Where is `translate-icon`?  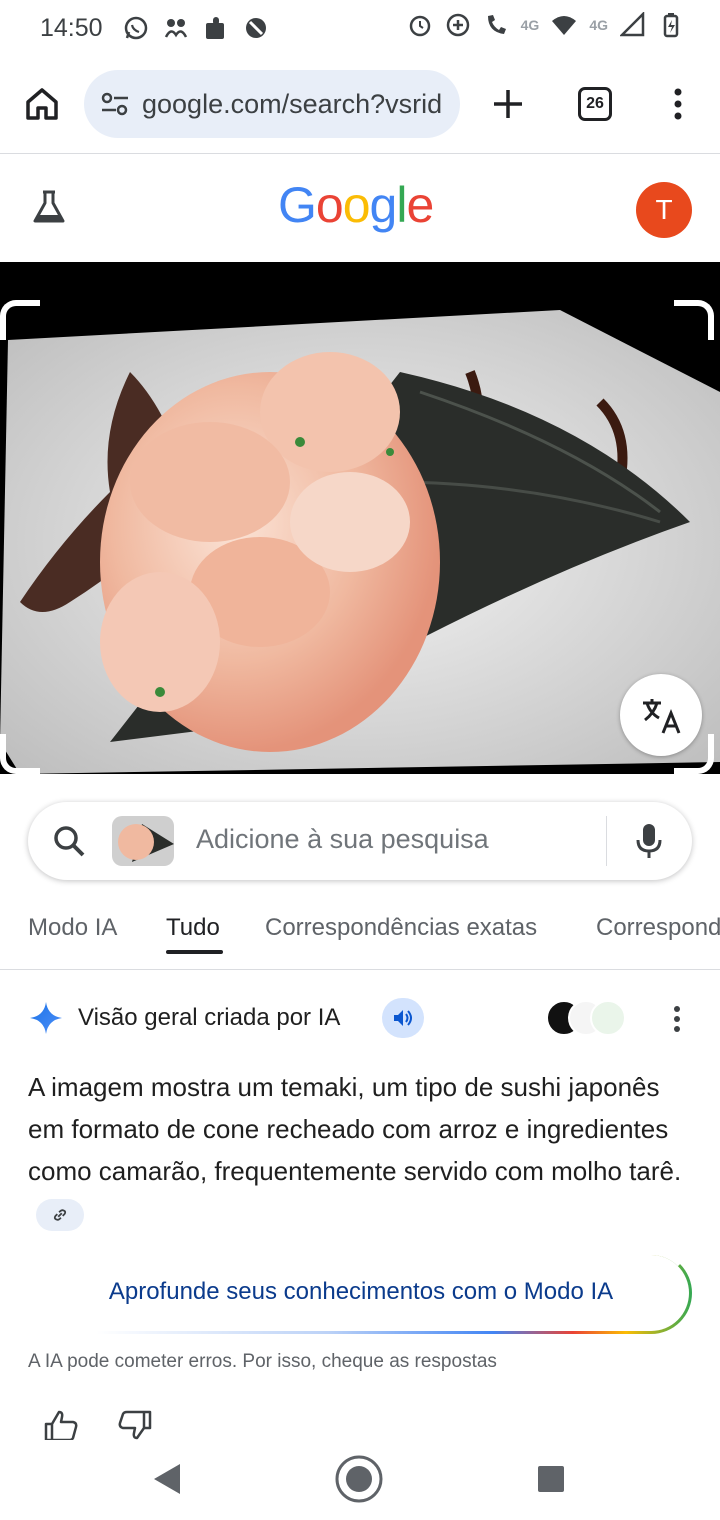
translate-icon is located at coordinates (662, 716).